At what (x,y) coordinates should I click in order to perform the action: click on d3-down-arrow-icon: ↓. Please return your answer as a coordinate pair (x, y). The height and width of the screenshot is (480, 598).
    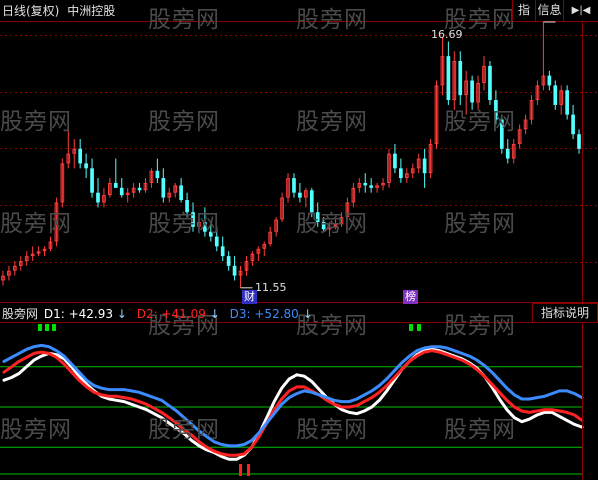
    Looking at the image, I should click on (307, 314).